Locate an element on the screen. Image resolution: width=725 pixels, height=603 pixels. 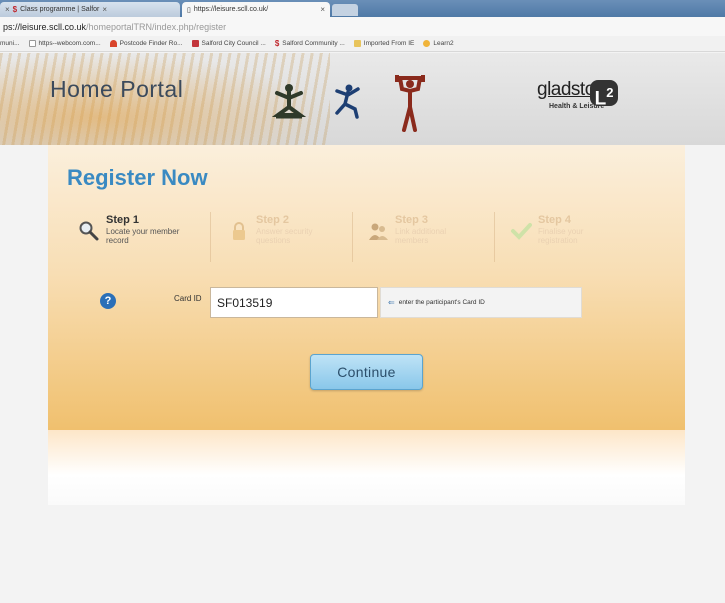
card-id-hint: ⇐ enter the participant's Card ID is located at coordinates (481, 302).